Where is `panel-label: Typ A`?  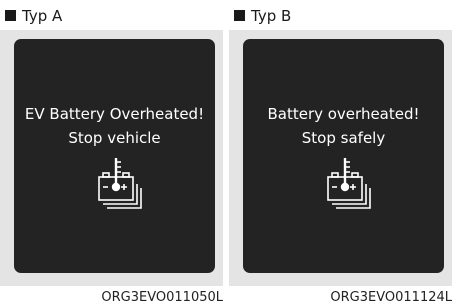
panel-label: Typ A is located at coordinates (42, 15).